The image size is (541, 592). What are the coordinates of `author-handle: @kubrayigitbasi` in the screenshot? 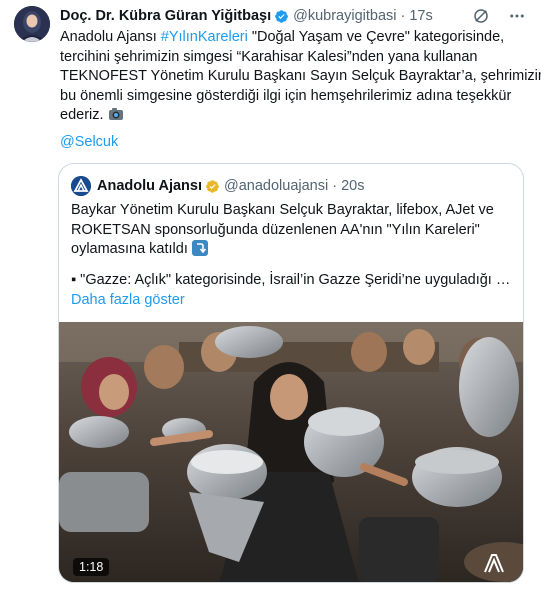 It's located at (344, 16).